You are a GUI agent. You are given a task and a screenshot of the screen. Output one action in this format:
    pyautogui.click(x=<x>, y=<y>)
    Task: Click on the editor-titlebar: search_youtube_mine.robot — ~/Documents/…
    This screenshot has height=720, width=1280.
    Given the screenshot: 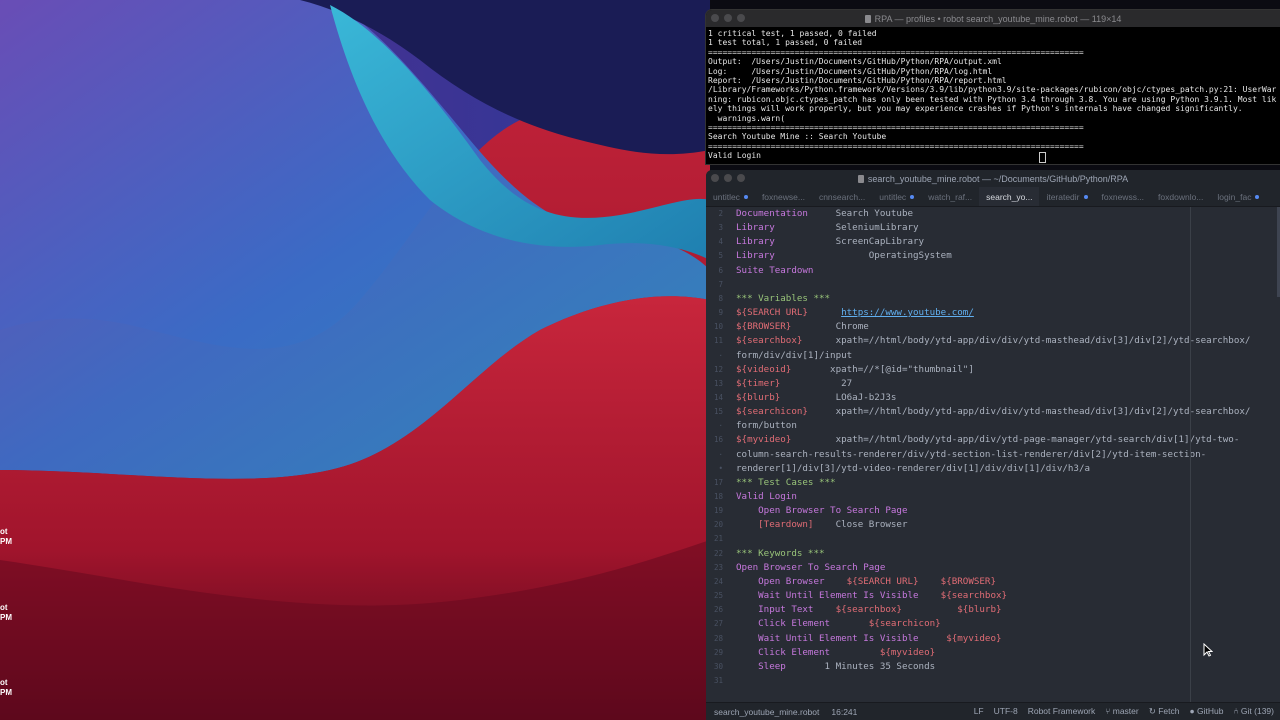 What is the action you would take?
    pyautogui.click(x=993, y=178)
    